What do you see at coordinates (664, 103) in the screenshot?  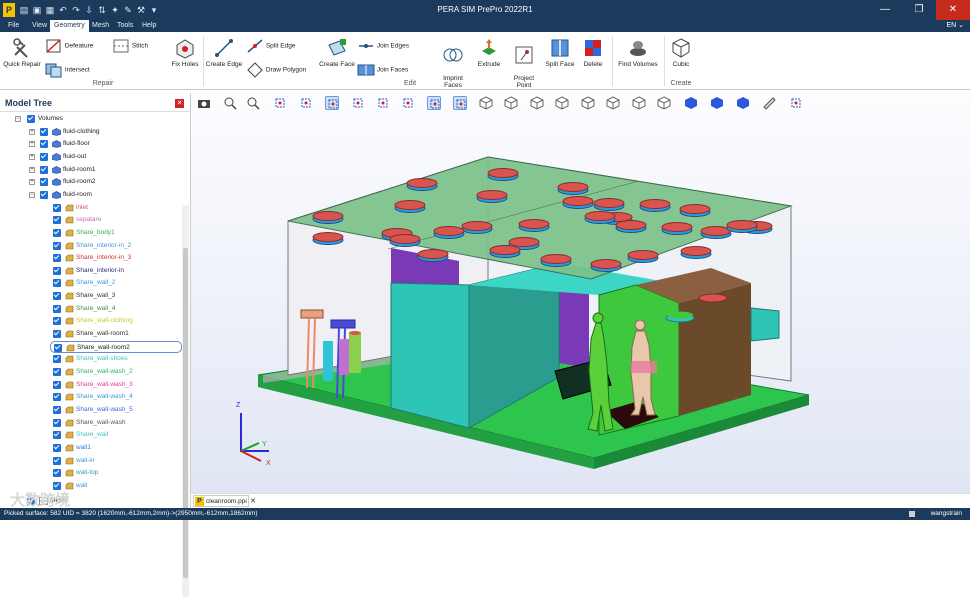 I see `view-fit-icon` at bounding box center [664, 103].